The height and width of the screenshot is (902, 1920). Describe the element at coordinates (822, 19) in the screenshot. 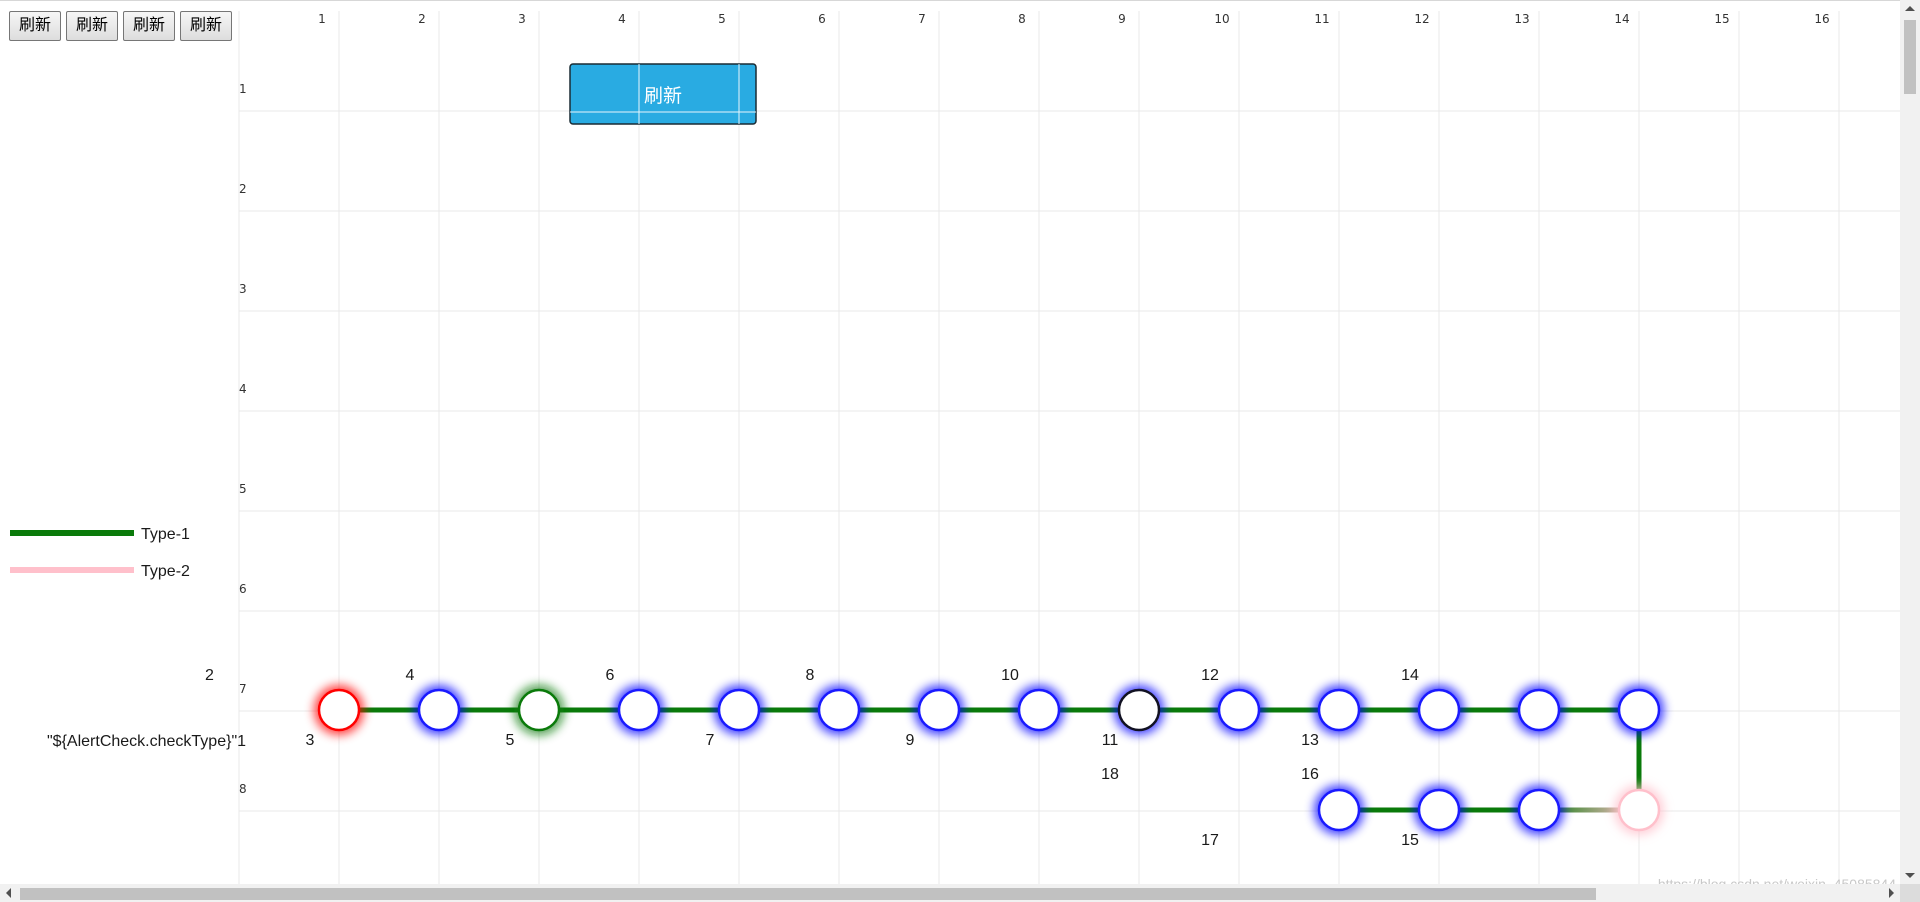

I see `col-axis-label: 6` at that location.